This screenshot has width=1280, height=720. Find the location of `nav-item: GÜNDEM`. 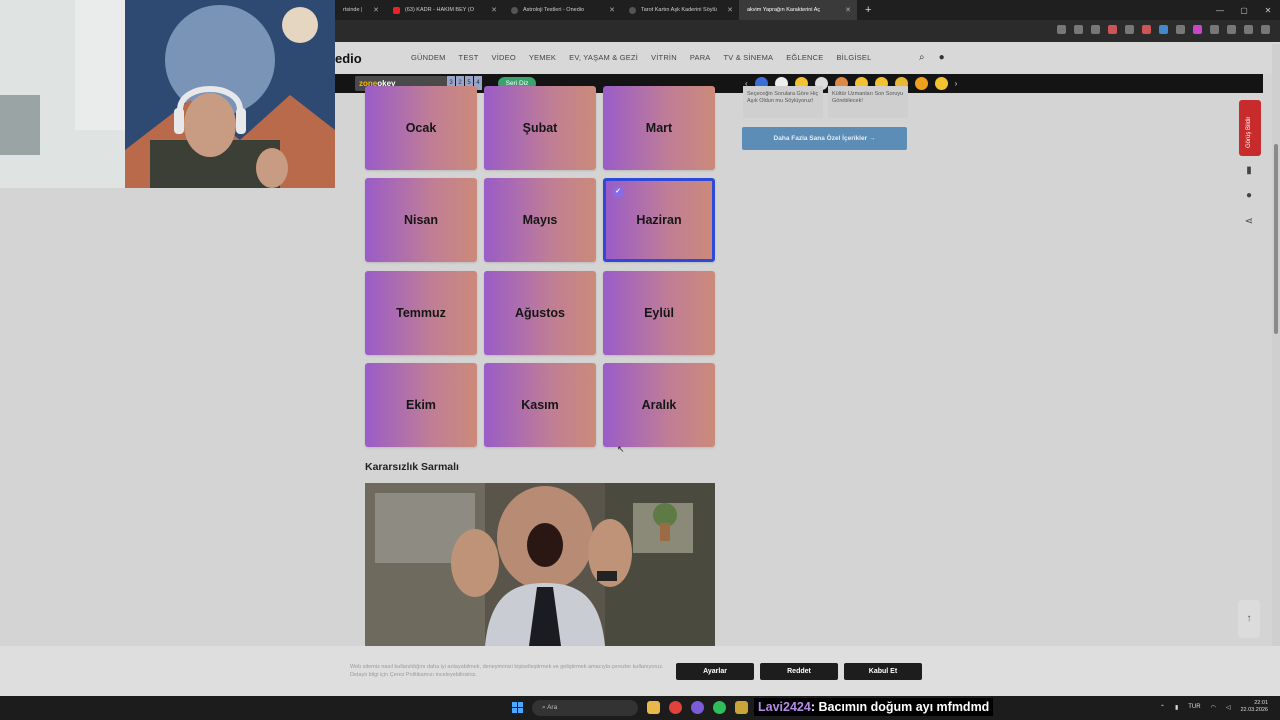

nav-item: GÜNDEM is located at coordinates (428, 57).